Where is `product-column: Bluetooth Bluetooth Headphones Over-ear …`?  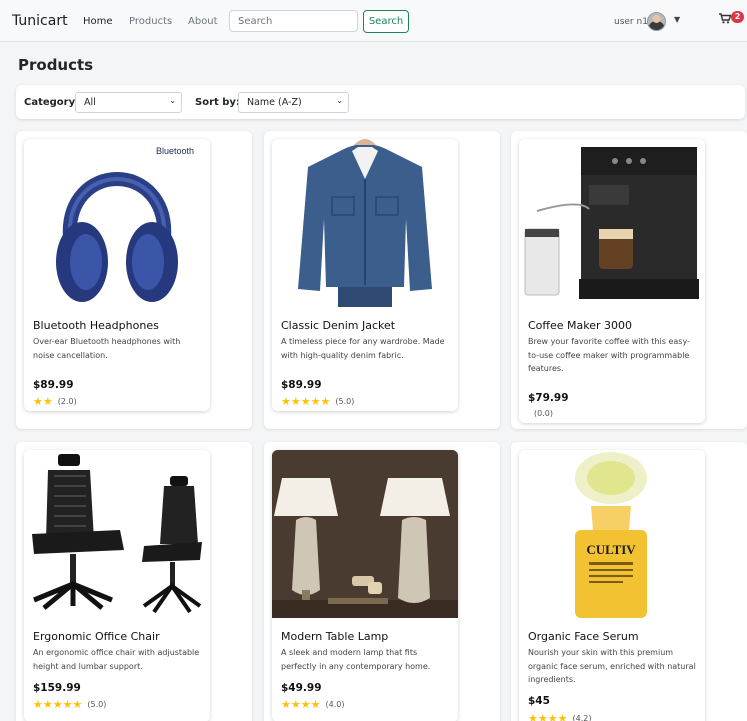
product-column: Bluetooth Bluetooth Headphones Over-ear … is located at coordinates (134, 280).